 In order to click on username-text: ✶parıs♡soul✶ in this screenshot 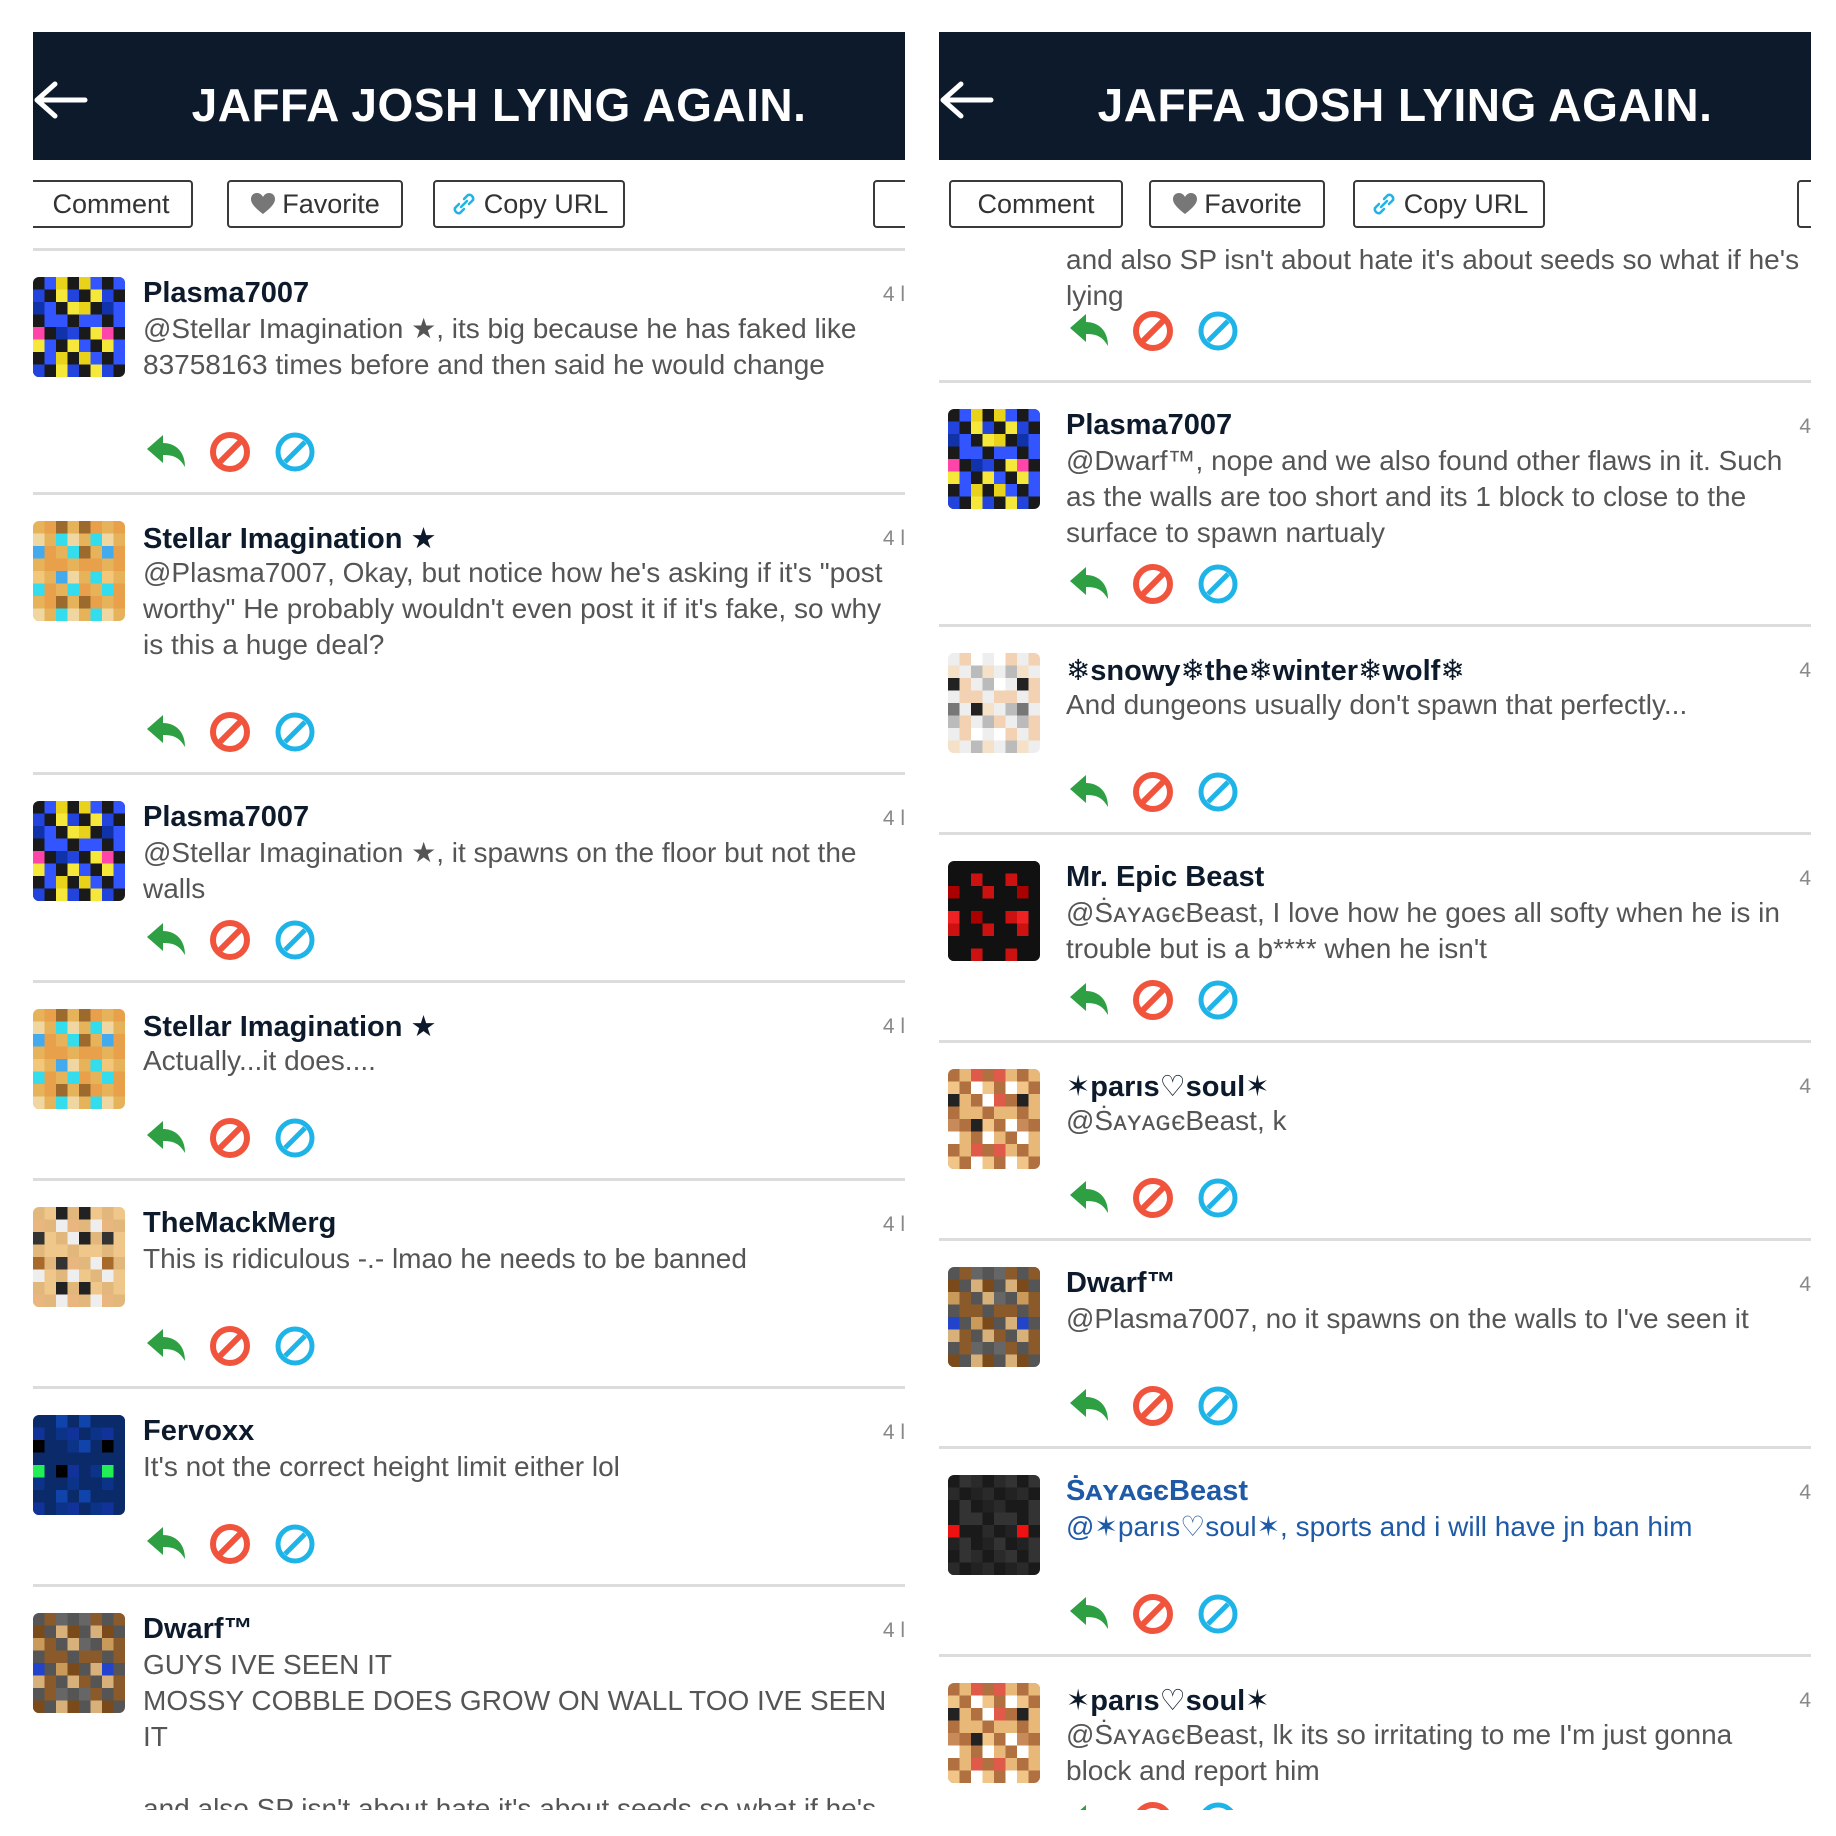, I will do `click(1168, 1087)`.